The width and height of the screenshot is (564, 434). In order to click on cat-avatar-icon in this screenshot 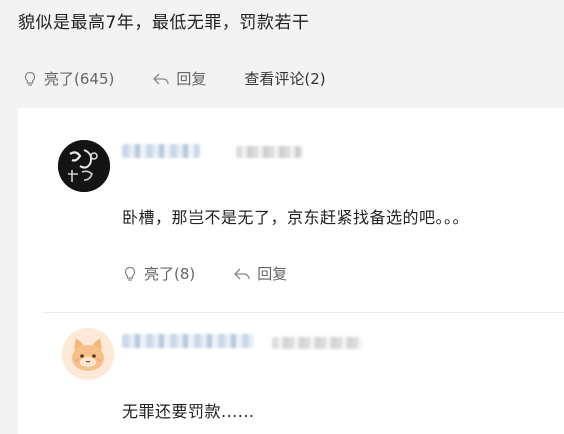, I will do `click(88, 354)`.